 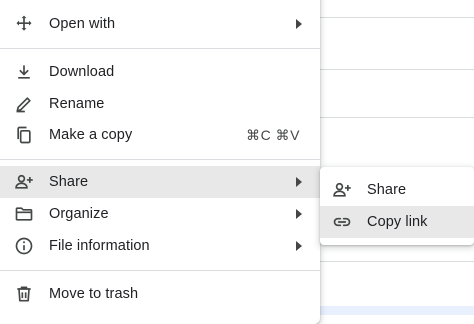 I want to click on background-selected-row, so click(x=397, y=310).